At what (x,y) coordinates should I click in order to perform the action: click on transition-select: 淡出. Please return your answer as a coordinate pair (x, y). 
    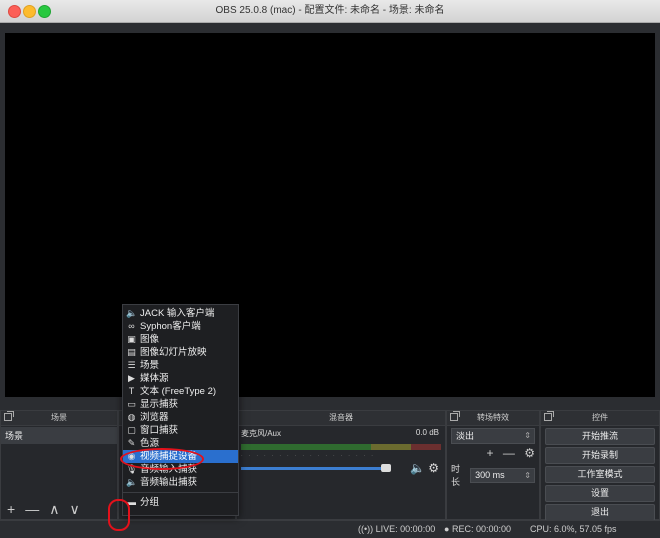
    Looking at the image, I should click on (493, 436).